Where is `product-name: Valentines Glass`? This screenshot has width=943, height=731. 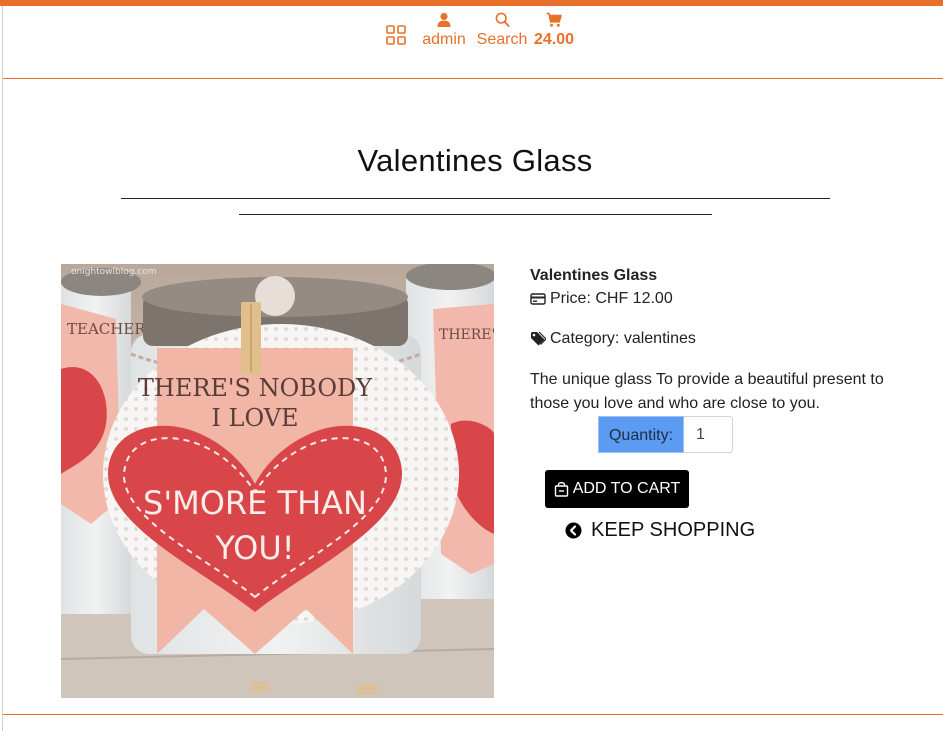
product-name: Valentines Glass is located at coordinates (594, 275).